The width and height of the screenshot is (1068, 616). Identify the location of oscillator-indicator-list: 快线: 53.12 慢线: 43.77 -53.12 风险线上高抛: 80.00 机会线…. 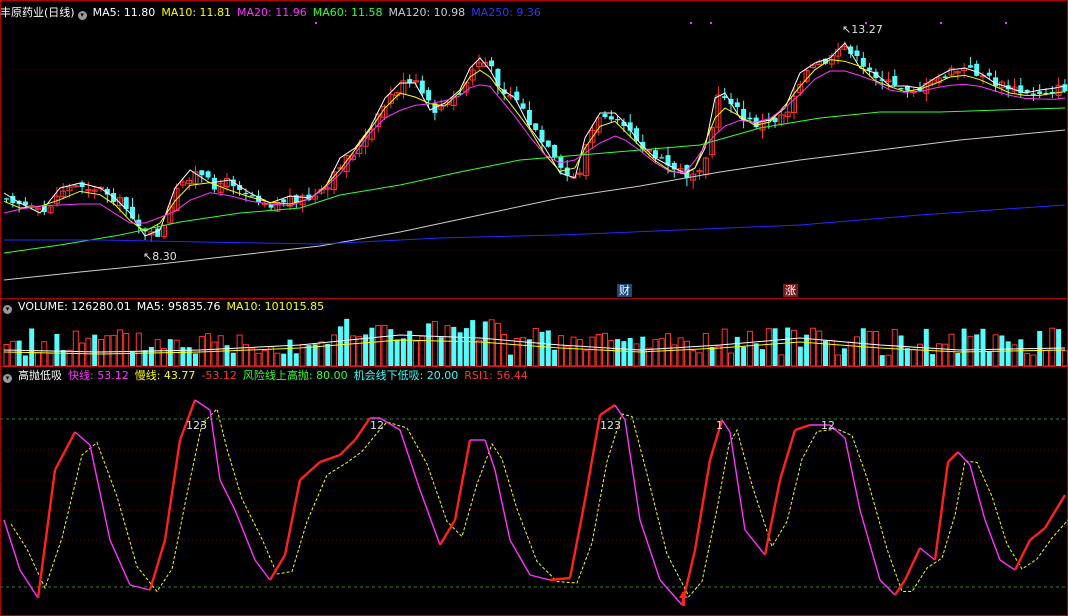
(301, 375).